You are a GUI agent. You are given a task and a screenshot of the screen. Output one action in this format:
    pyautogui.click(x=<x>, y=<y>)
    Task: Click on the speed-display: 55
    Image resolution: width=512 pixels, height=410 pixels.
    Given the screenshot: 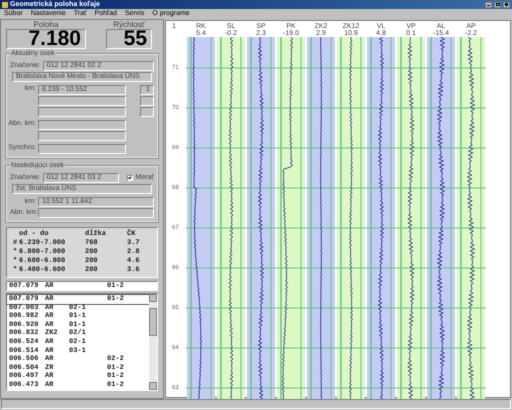 What is the action you would take?
    pyautogui.click(x=129, y=39)
    